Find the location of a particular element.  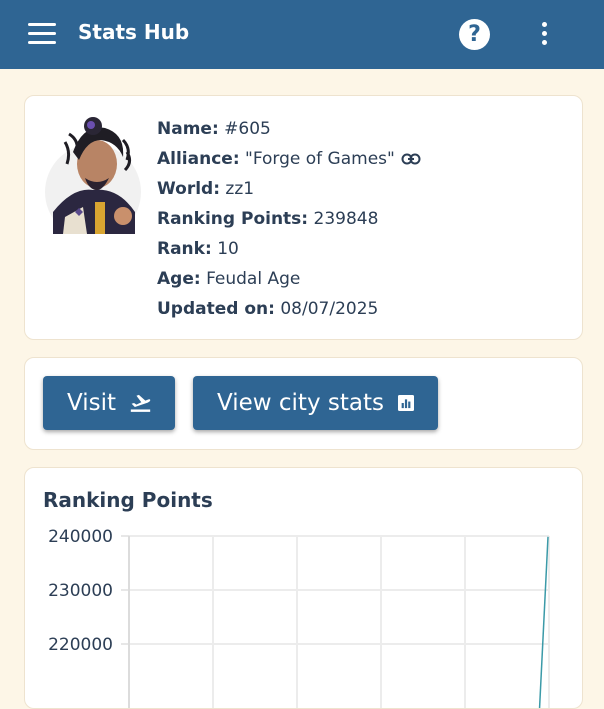

world-row: World: zz1 is located at coordinates (289, 189).